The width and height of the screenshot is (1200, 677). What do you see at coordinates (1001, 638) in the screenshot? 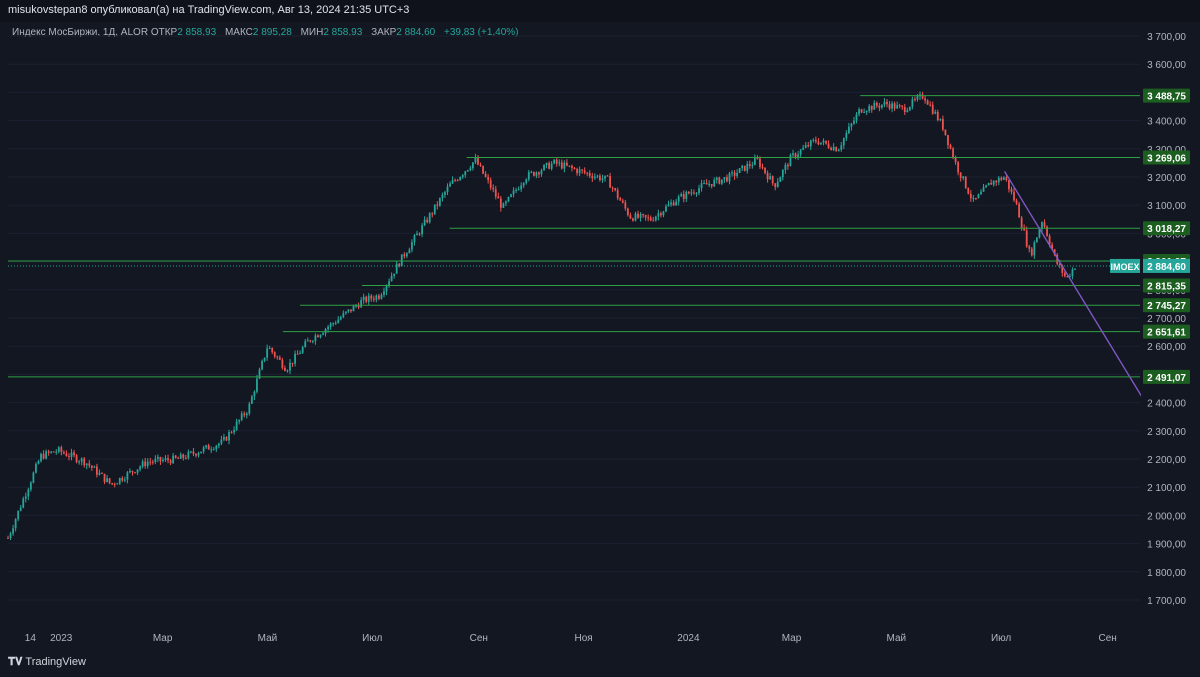
I see `time-tick-label: Июл` at bounding box center [1001, 638].